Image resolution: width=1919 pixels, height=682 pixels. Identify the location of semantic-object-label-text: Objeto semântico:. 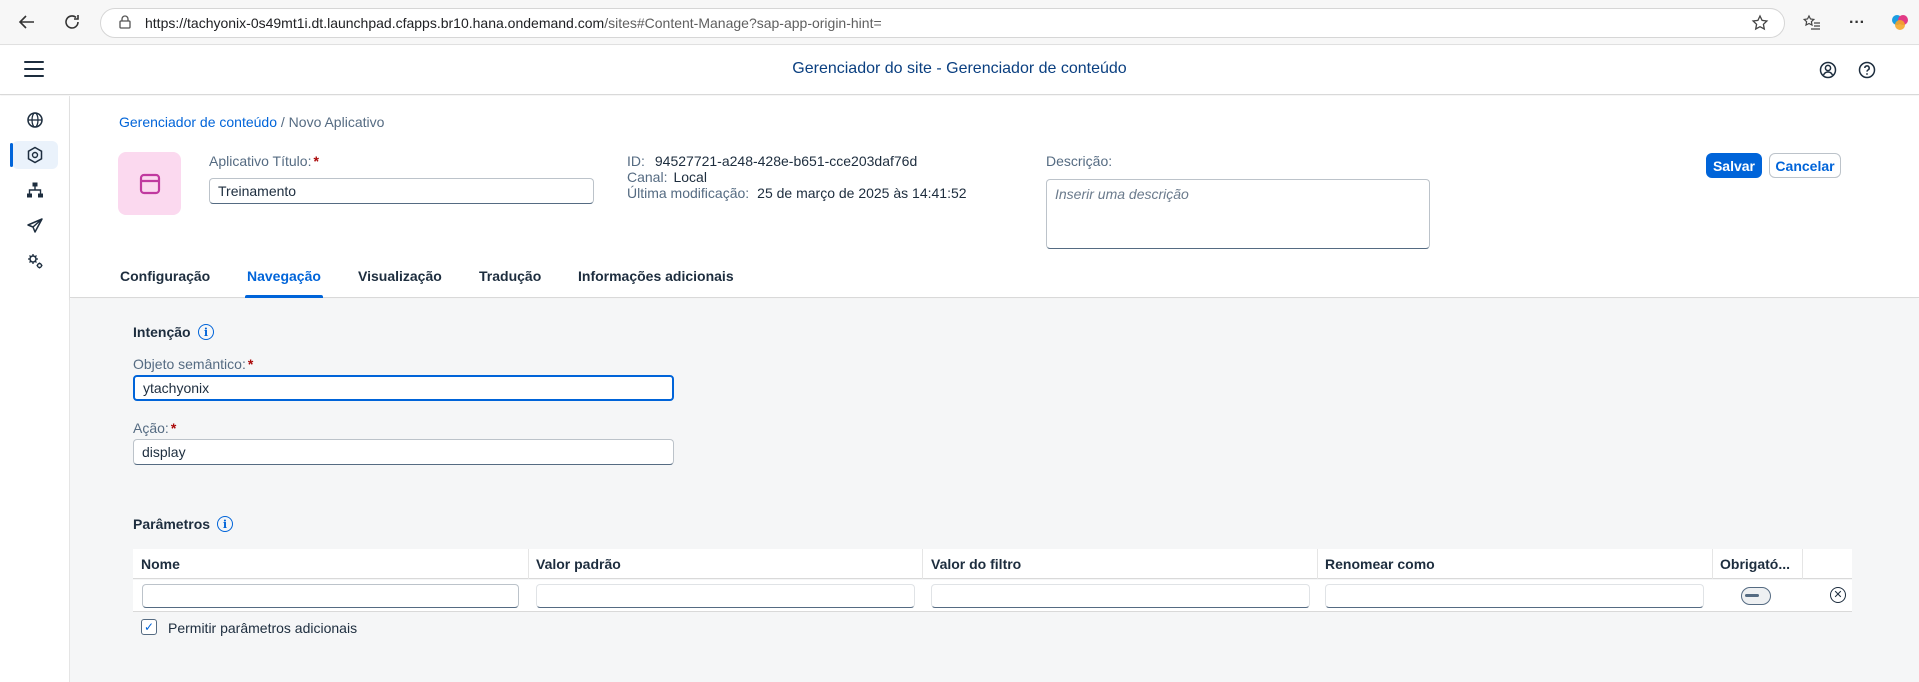
(189, 364).